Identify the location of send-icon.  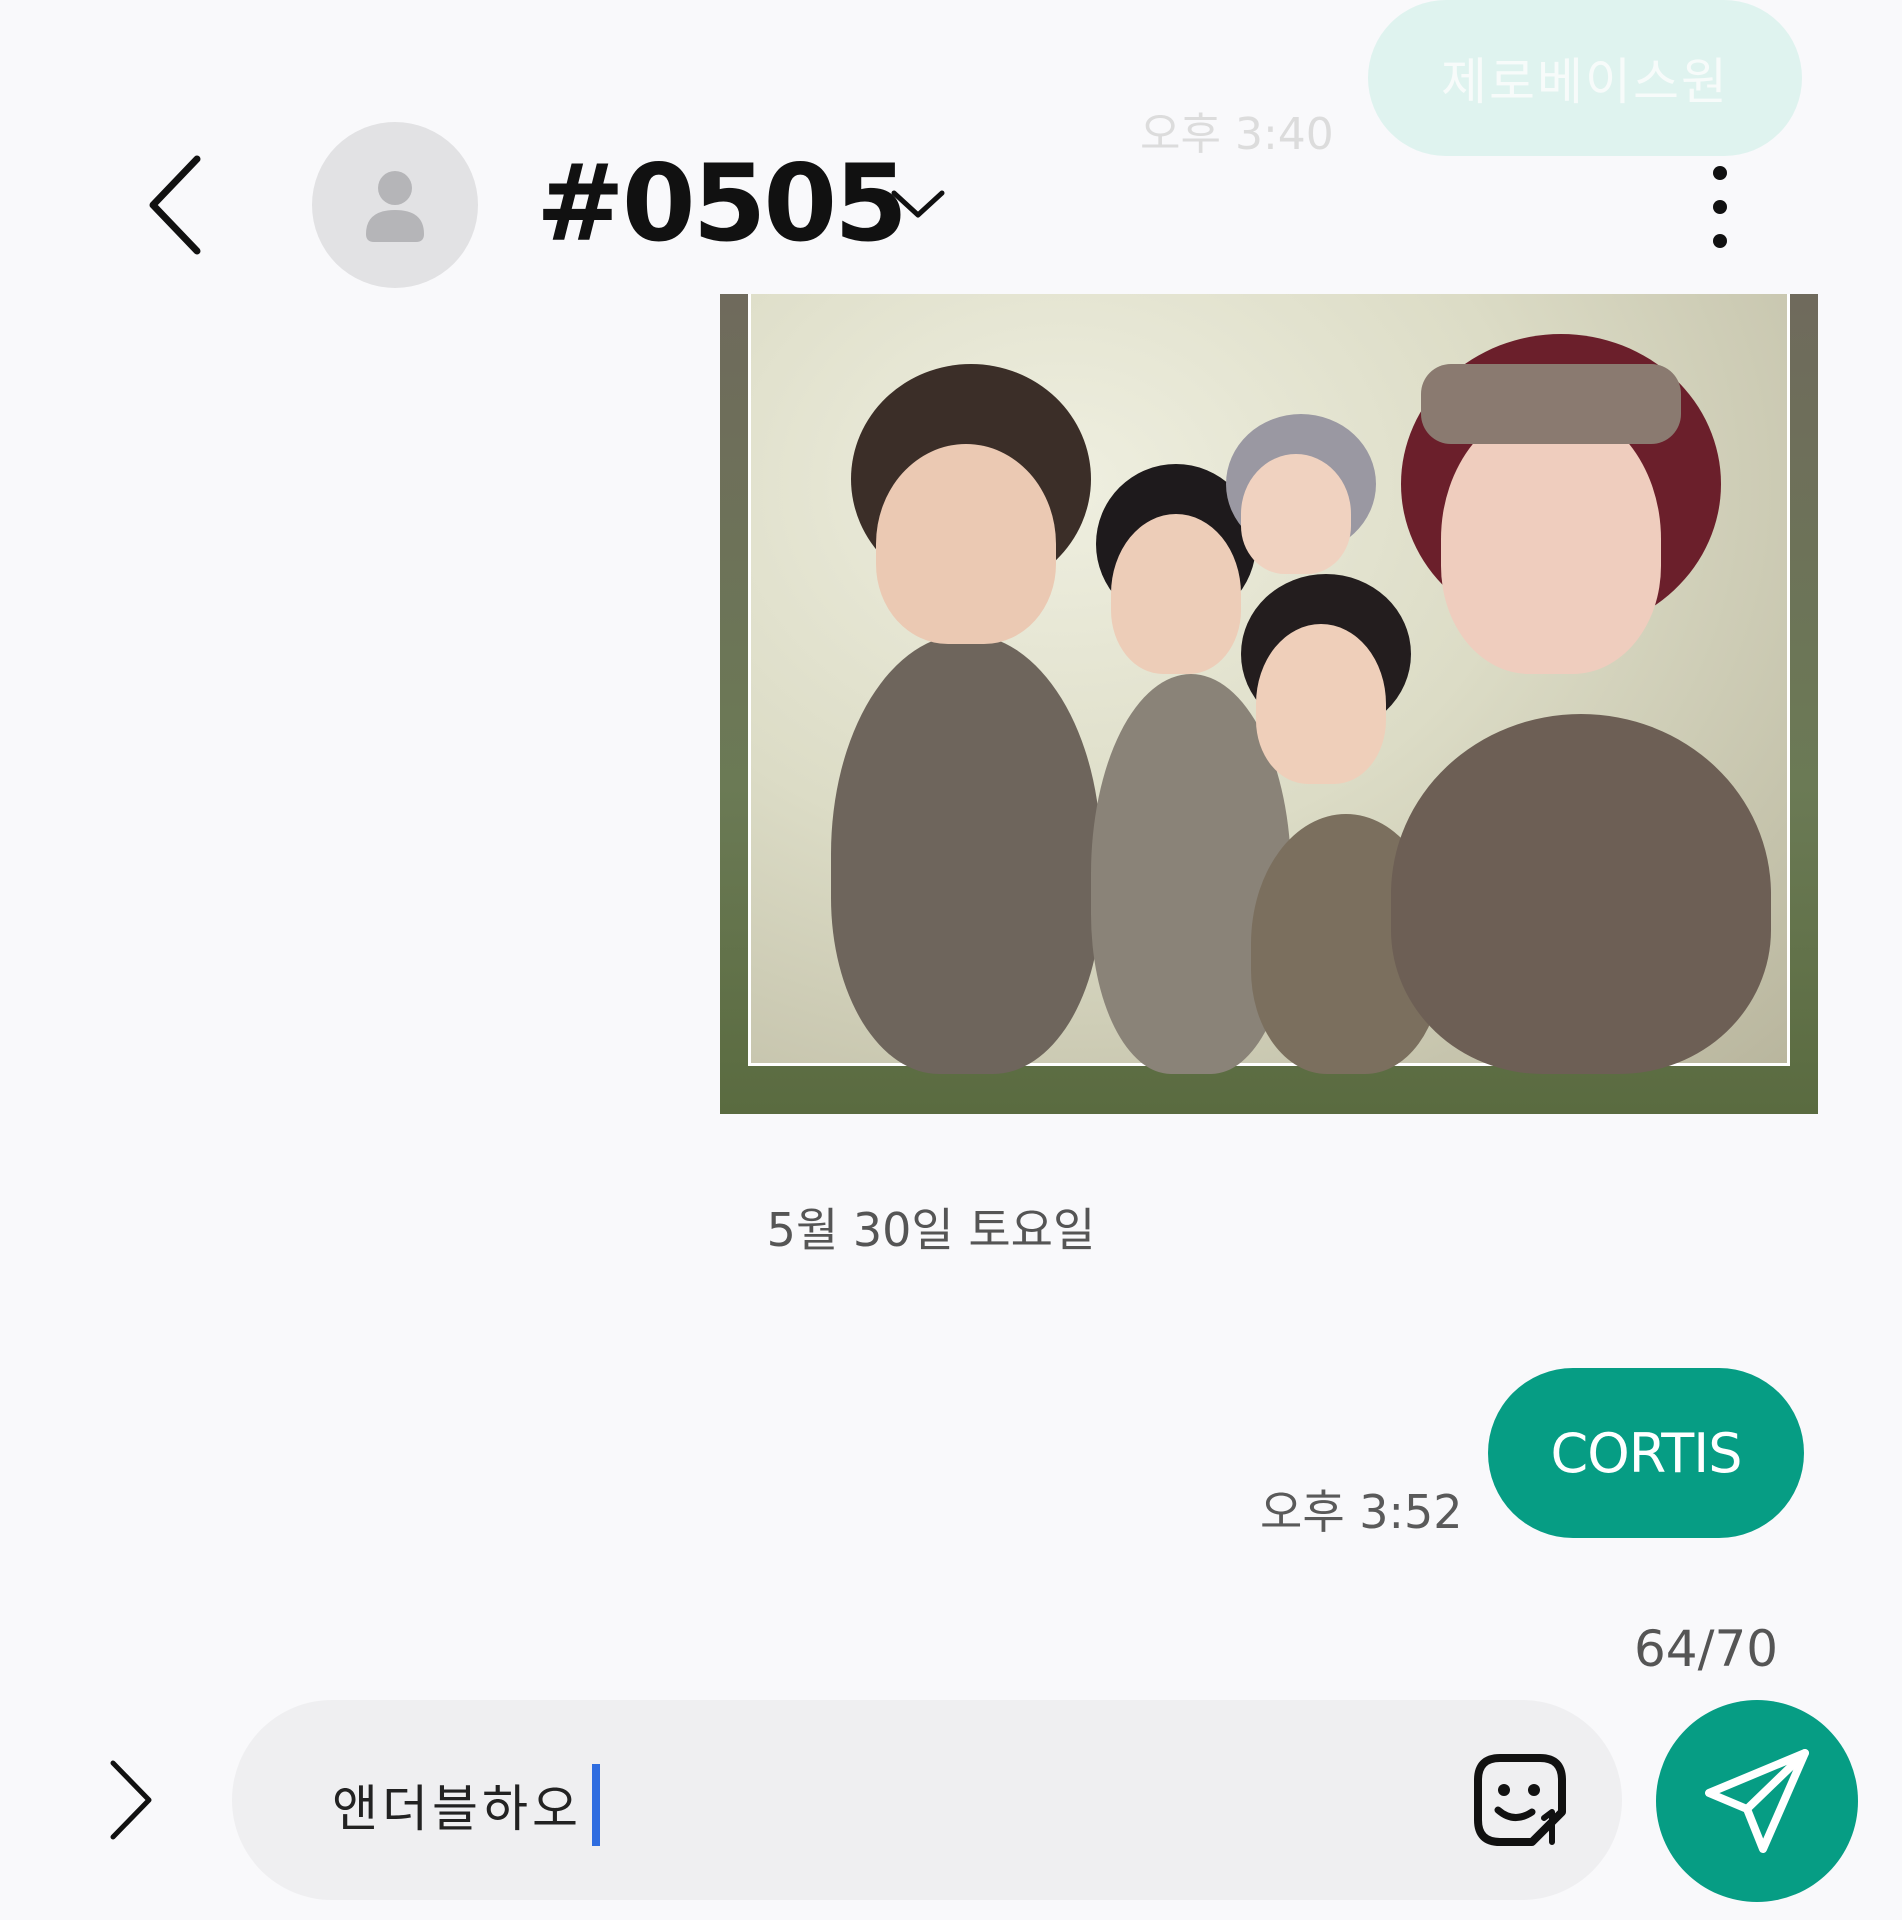
(1757, 1801).